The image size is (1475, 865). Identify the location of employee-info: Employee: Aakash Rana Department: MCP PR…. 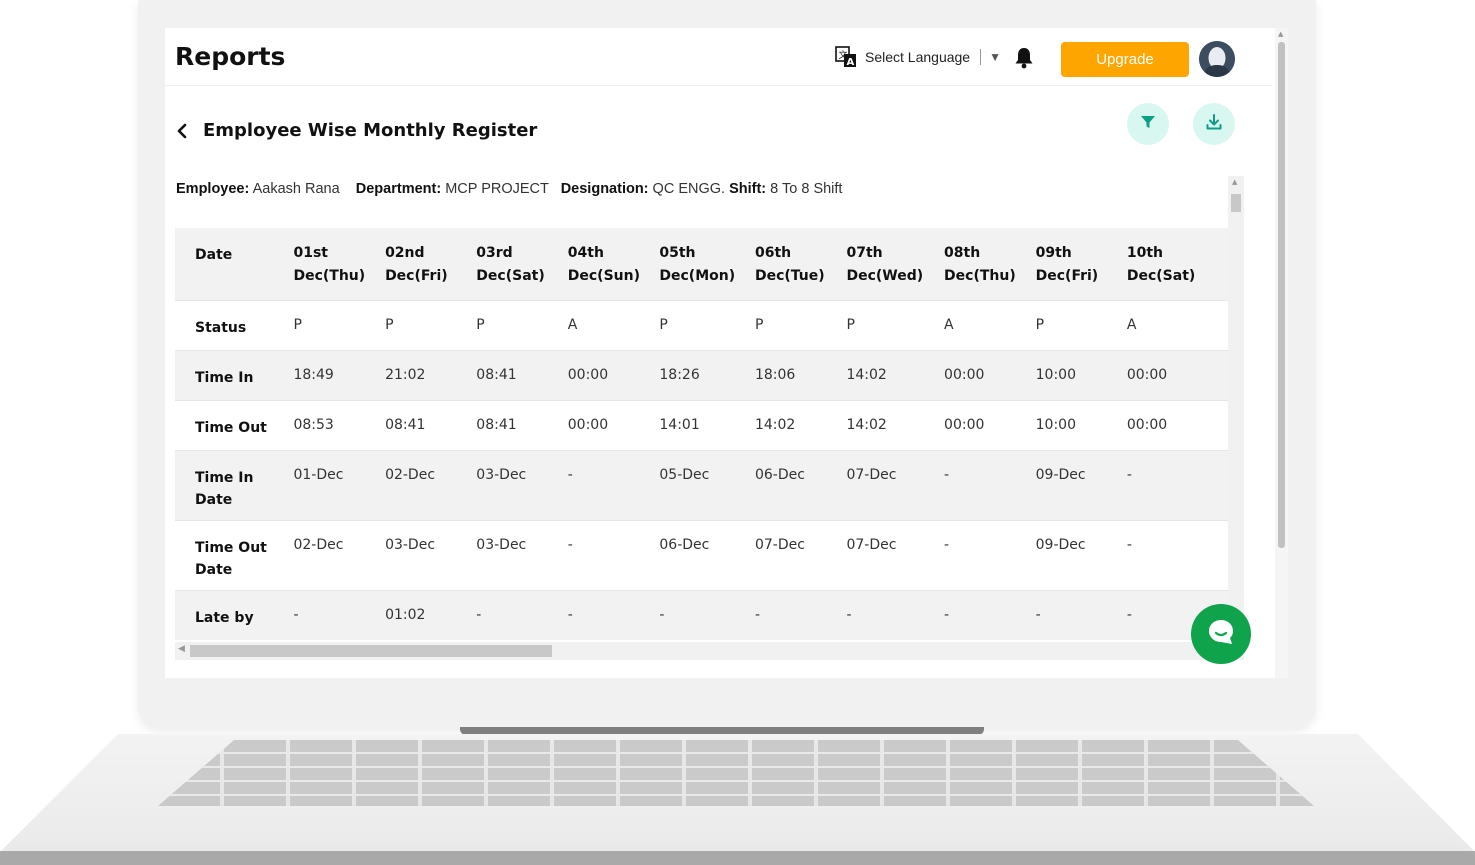
(509, 189).